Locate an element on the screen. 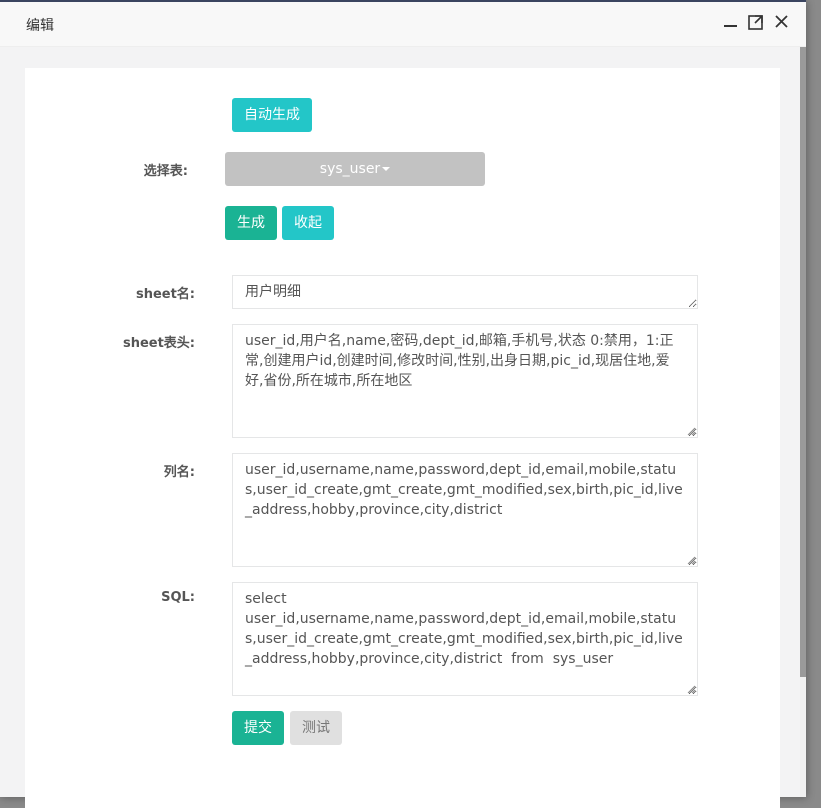  sheet-name-label: sheet名: is located at coordinates (165, 294).